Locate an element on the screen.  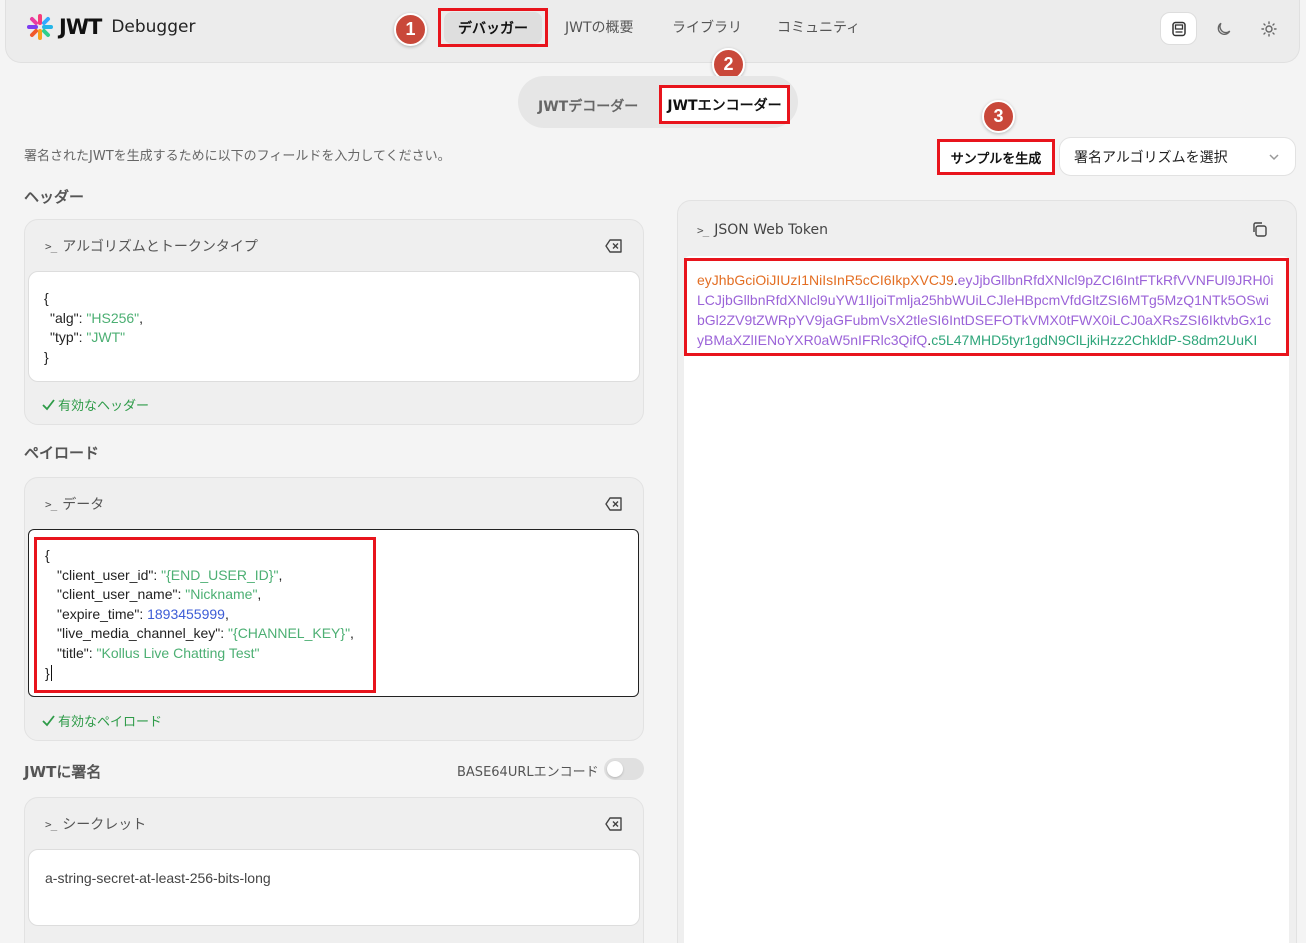
json-line: "alg": "HS256", is located at coordinates (97, 317).